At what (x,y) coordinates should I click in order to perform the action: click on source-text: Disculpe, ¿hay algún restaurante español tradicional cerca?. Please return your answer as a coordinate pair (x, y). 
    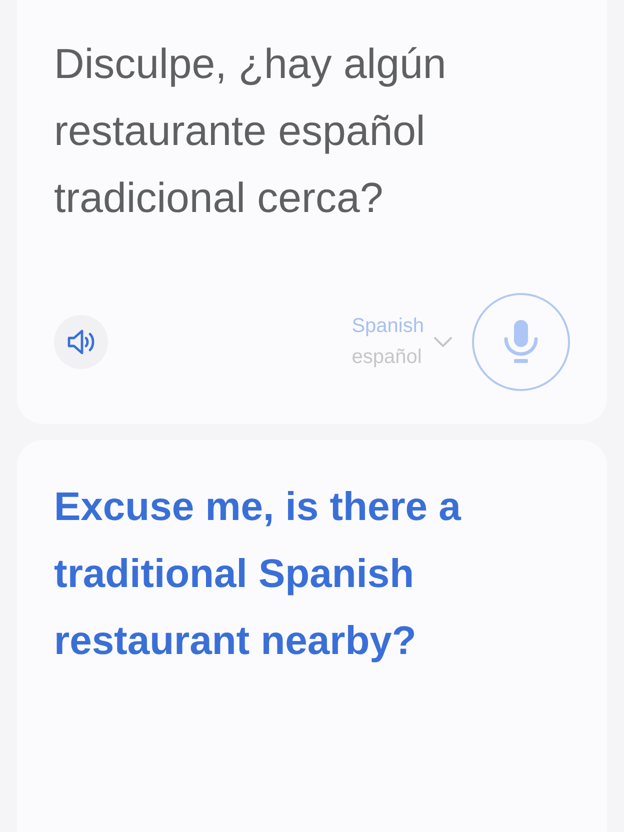
    Looking at the image, I should click on (251, 131).